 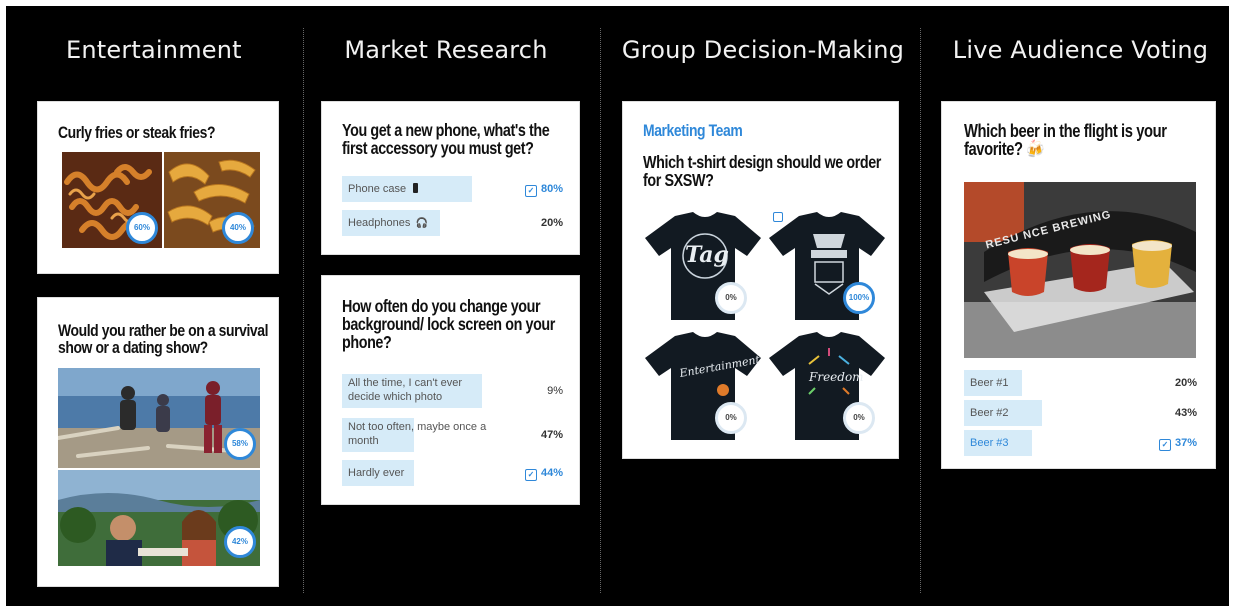 I want to click on tshirt-option-tag: Tag, so click(x=705, y=266).